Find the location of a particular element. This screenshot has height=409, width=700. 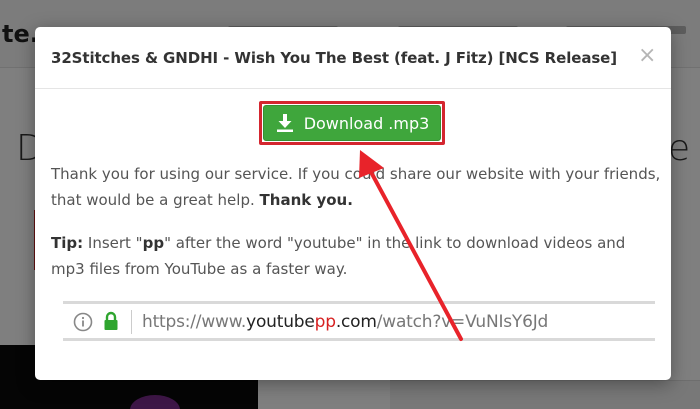

tip-keyword: pp is located at coordinates (153, 243).